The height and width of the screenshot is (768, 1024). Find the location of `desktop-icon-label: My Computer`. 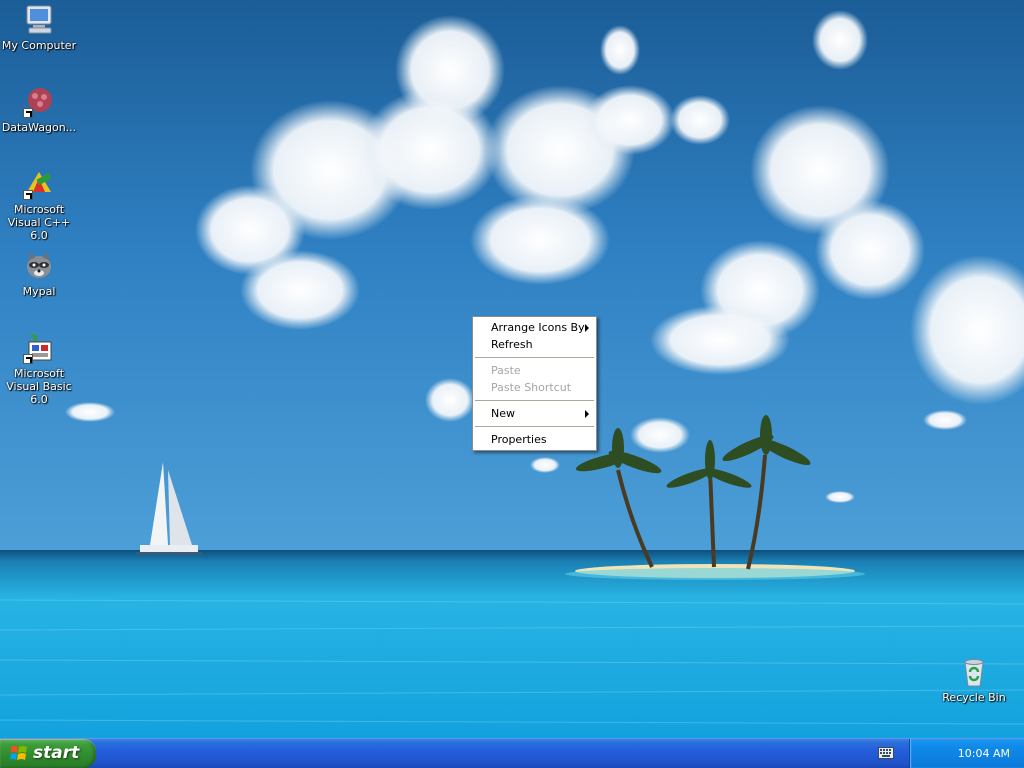

desktop-icon-label: My Computer is located at coordinates (39, 45).